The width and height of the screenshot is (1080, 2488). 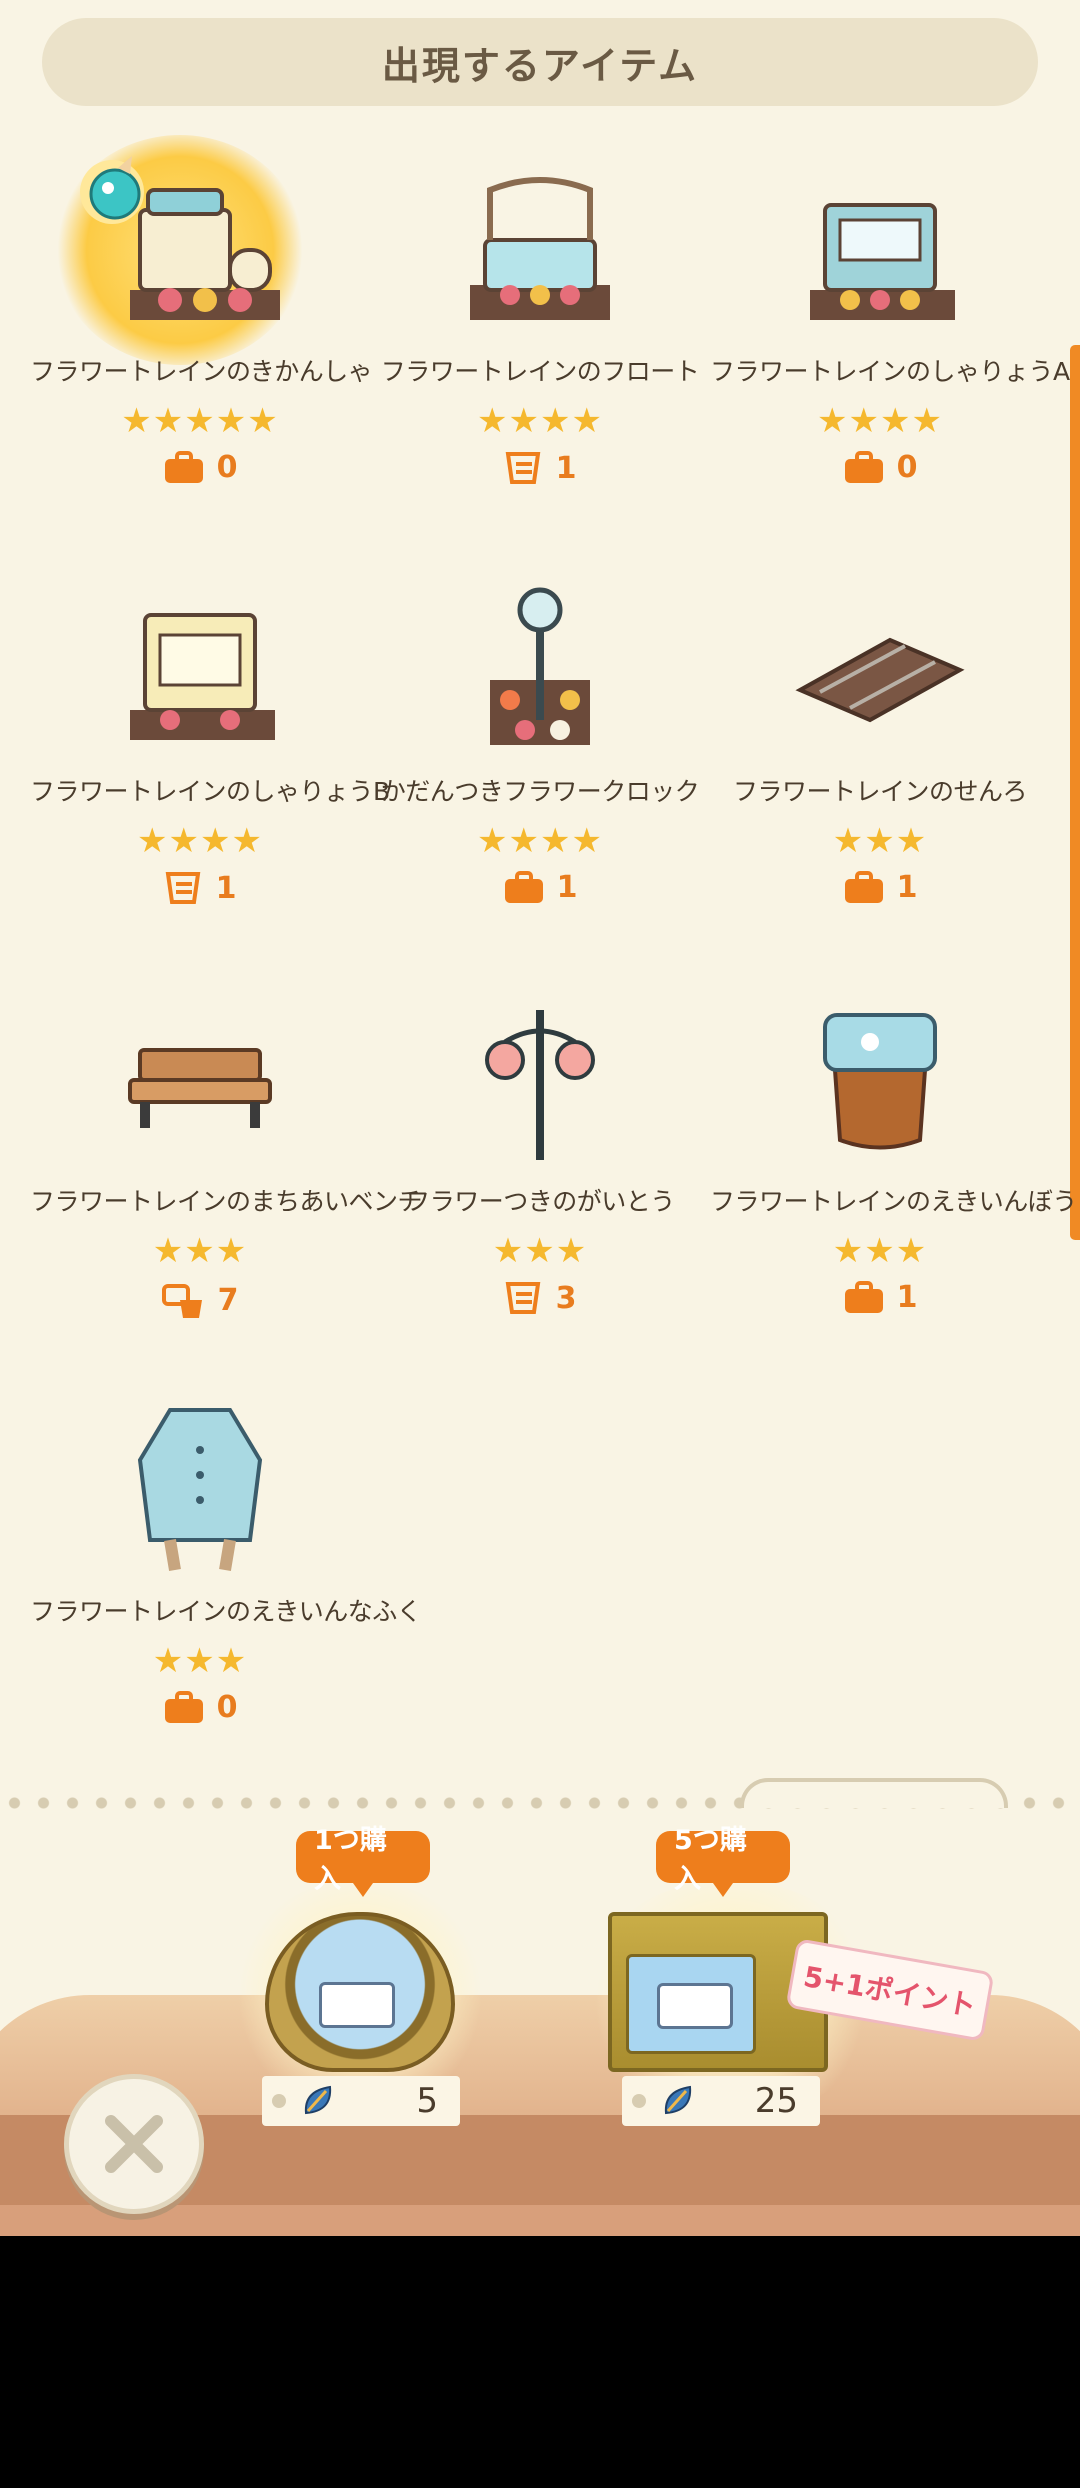 I want to click on item-card: フラワートレインのしゃりょうB ★★★★ 1, so click(x=210, y=743).